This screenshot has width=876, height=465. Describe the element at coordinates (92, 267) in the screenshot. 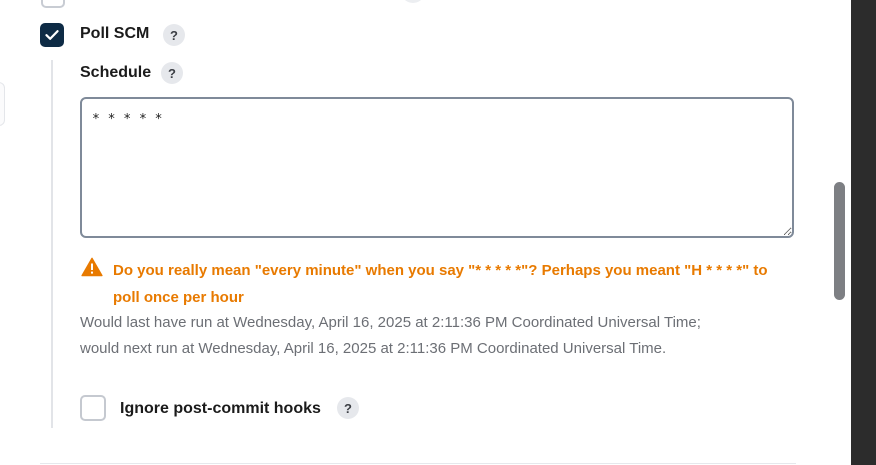

I see `warning-triangle-icon` at that location.